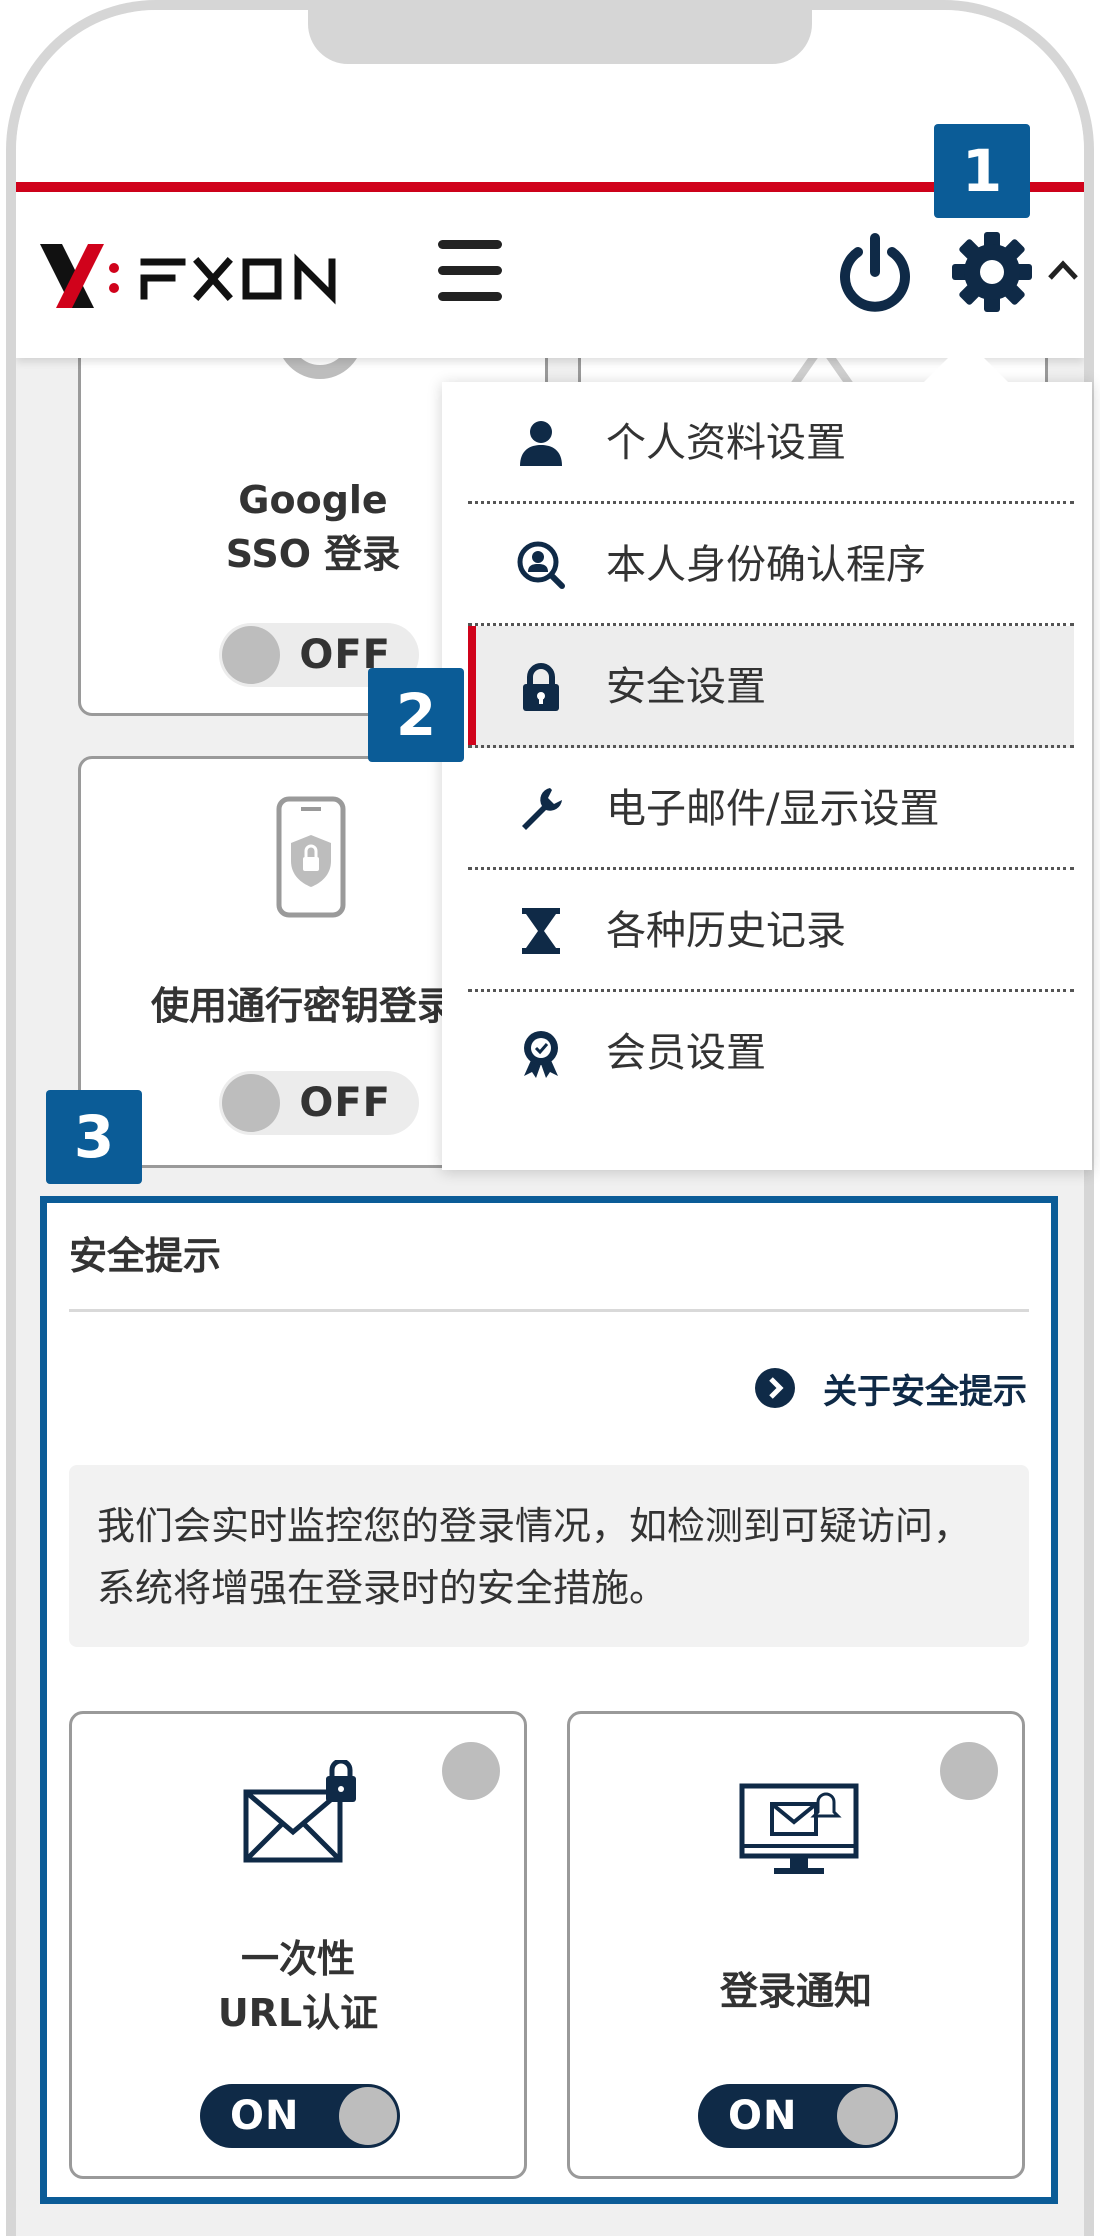 The width and height of the screenshot is (1100, 2236). I want to click on person-icon, so click(541, 443).